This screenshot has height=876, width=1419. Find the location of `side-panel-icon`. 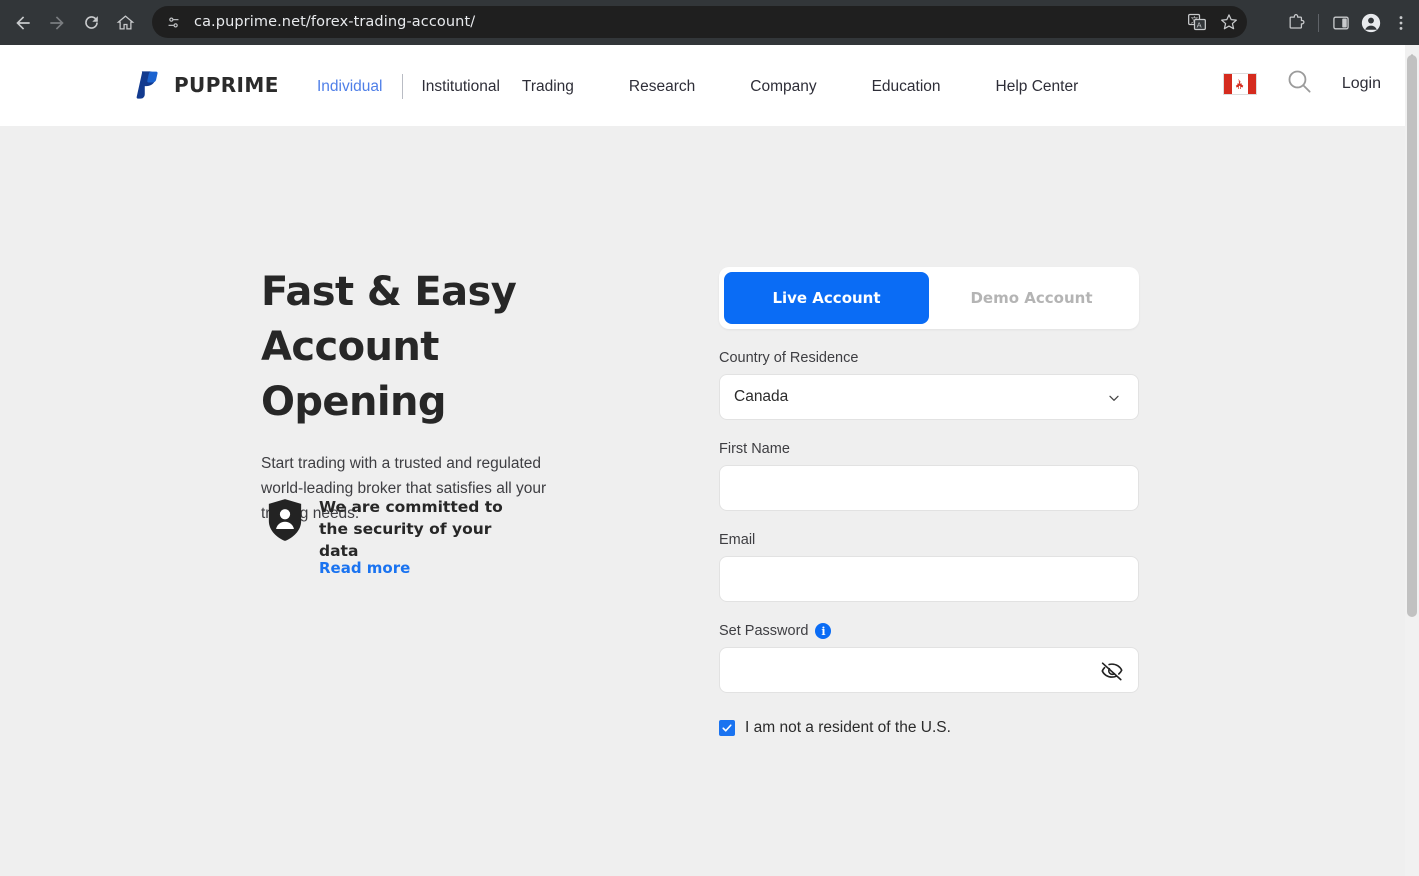

side-panel-icon is located at coordinates (1341, 23).